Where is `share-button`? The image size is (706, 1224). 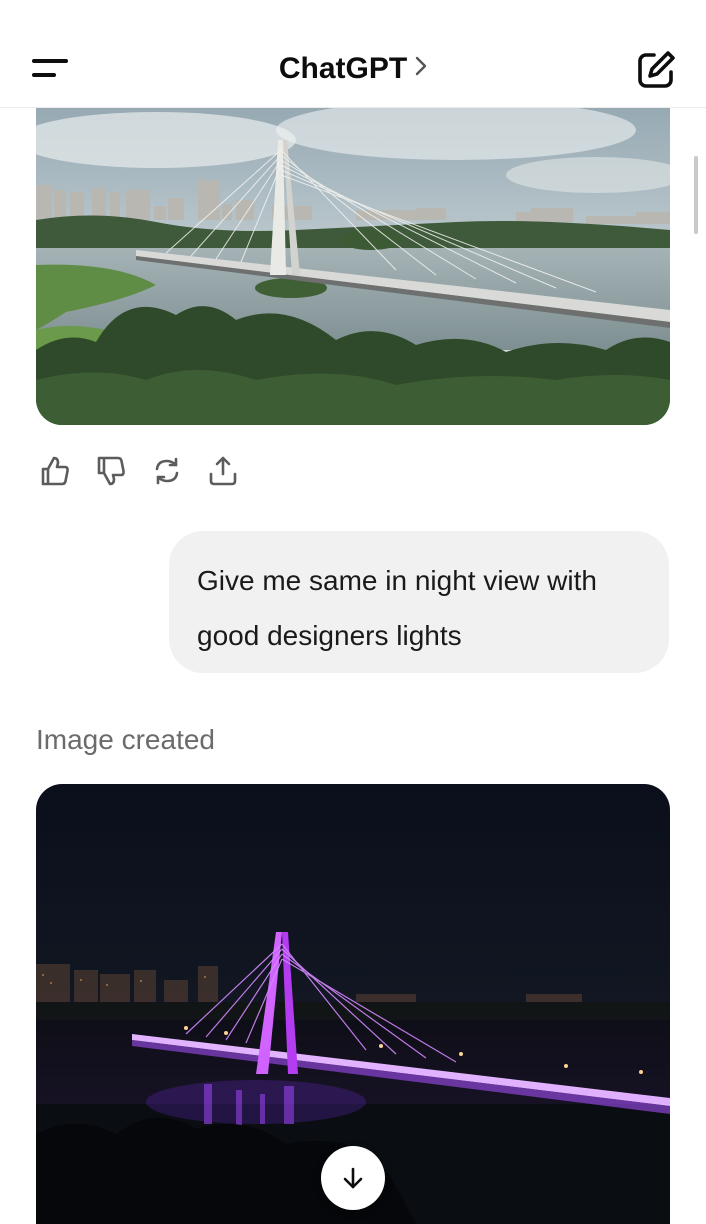
share-button is located at coordinates (223, 471).